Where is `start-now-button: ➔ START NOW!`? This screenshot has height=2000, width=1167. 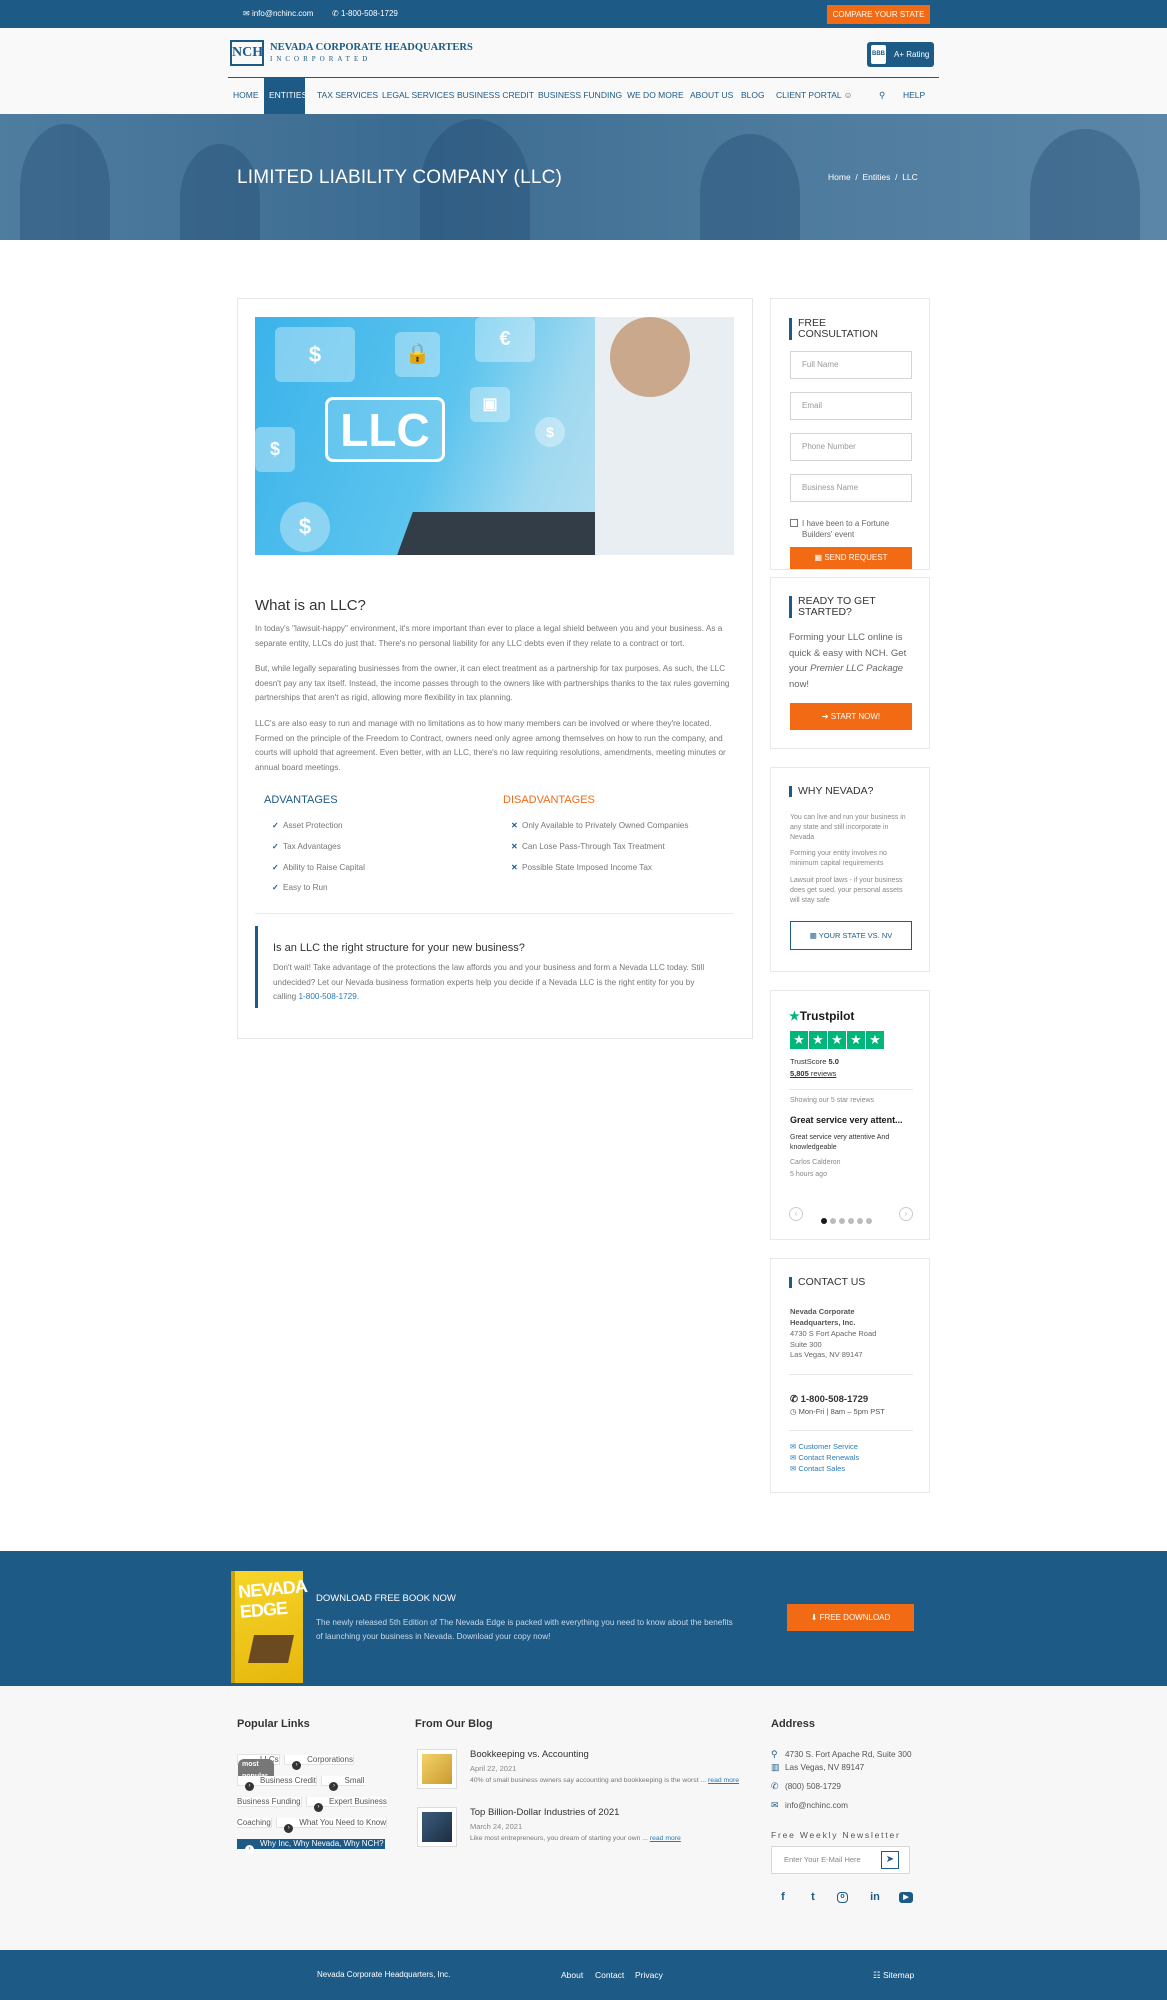
start-now-button: ➔ START NOW! is located at coordinates (851, 716).